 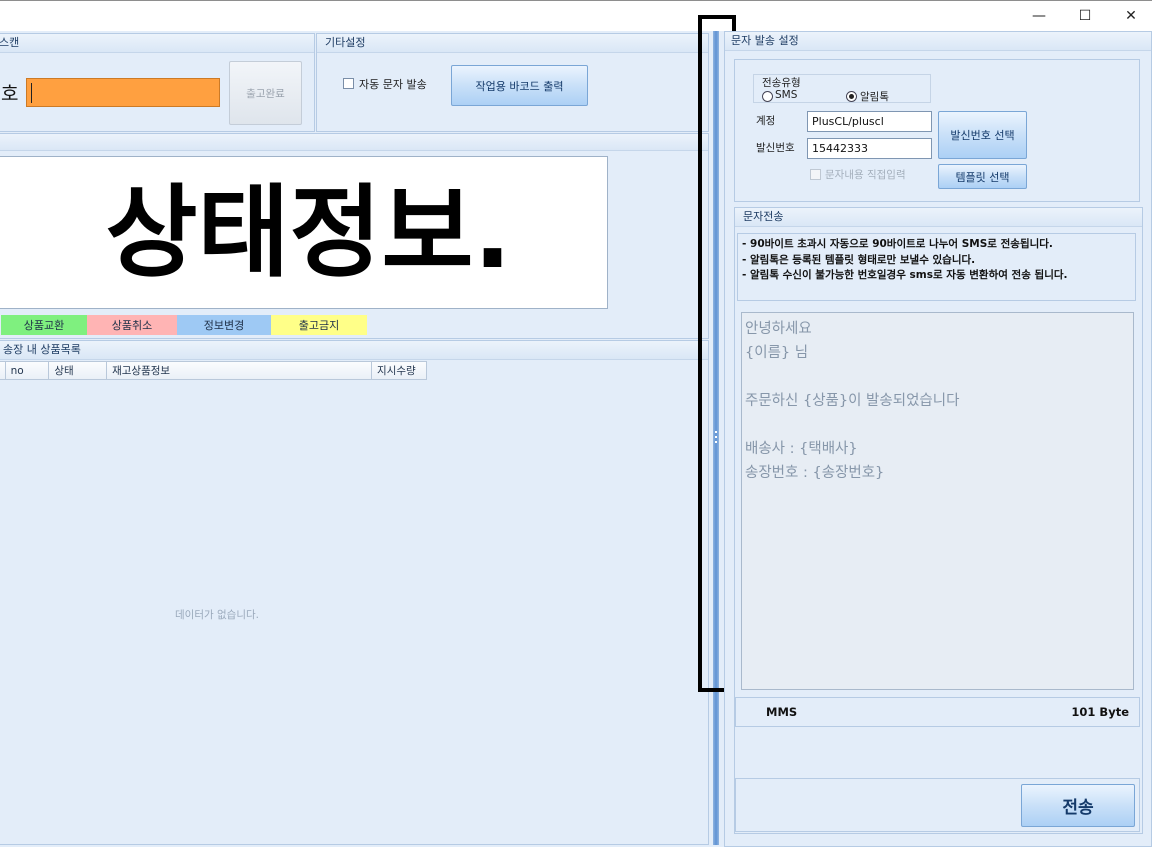 I want to click on select-sender-button: 발신번호 선택, so click(x=982, y=135).